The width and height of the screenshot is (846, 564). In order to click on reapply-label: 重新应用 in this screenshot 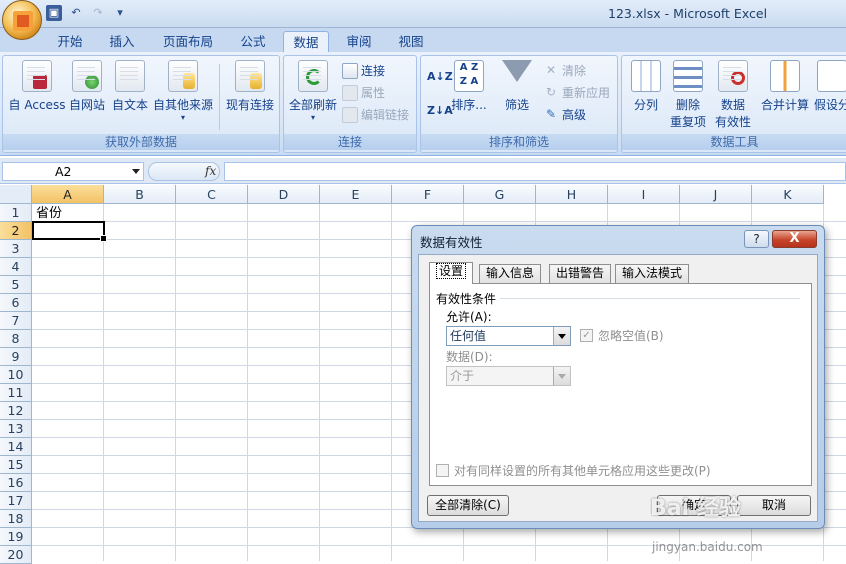, I will do `click(586, 93)`.